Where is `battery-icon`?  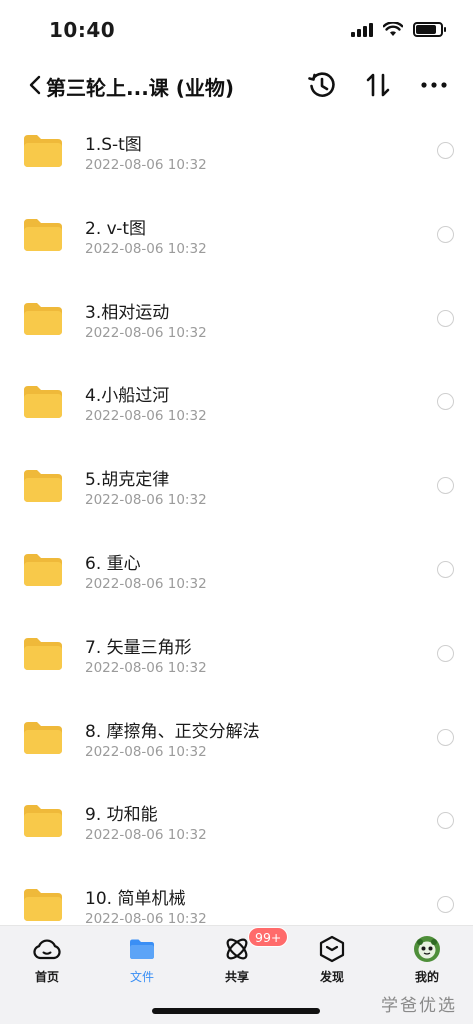 battery-icon is located at coordinates (429, 29).